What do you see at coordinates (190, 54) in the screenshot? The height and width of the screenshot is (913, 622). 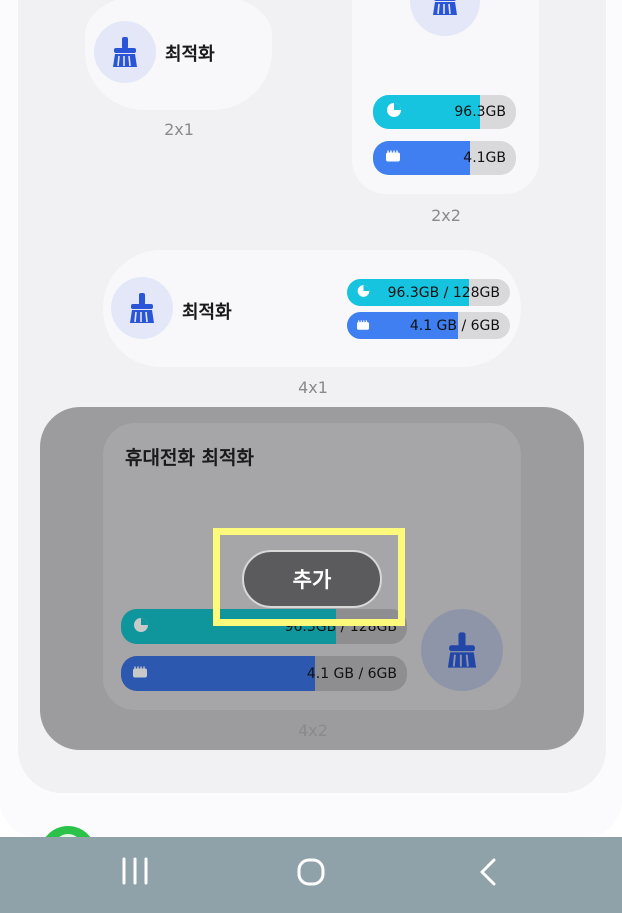 I see `widget-2x1-title: 최적화` at bounding box center [190, 54].